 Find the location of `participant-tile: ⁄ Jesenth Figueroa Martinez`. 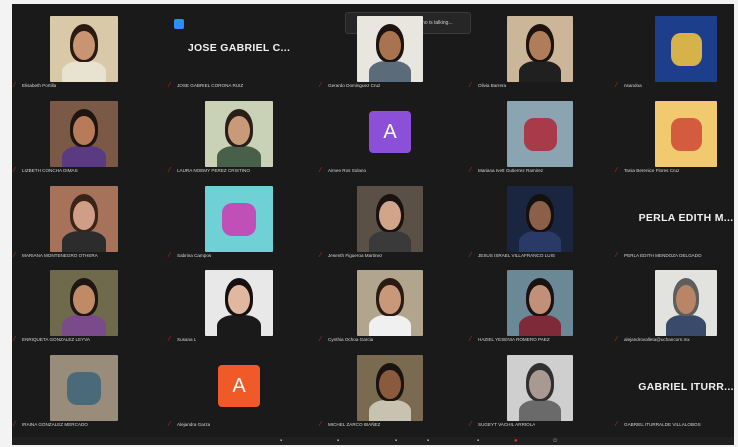

participant-tile: ⁄ Jesenth Figueroa Martinez is located at coordinates (390, 222).